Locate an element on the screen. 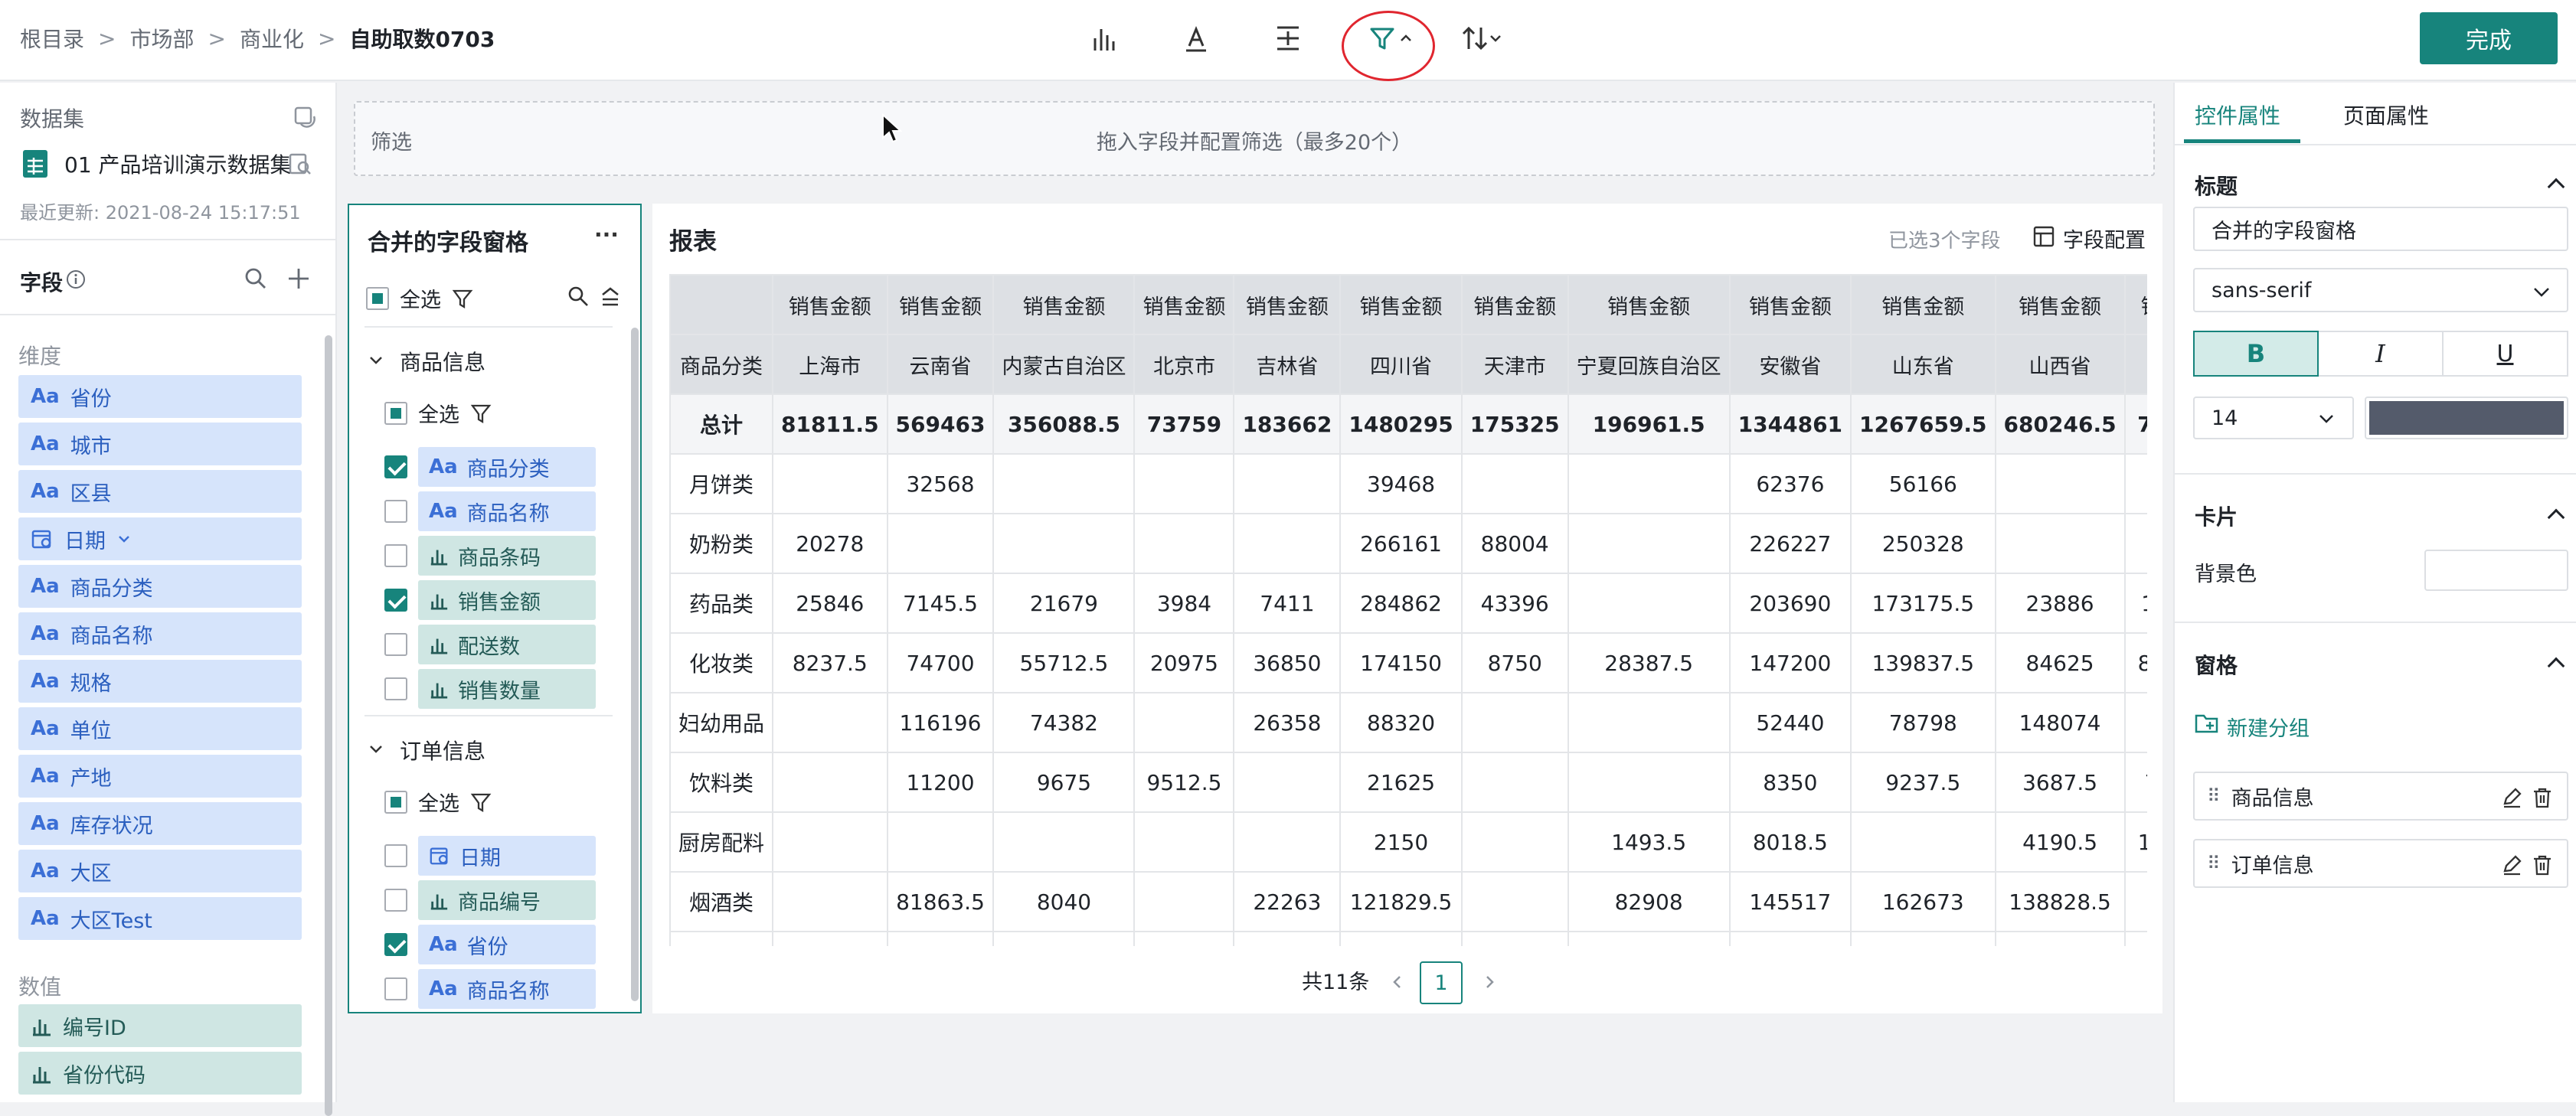 Image resolution: width=2576 pixels, height=1116 pixels. field-unit: Aa 单位 is located at coordinates (160, 728).